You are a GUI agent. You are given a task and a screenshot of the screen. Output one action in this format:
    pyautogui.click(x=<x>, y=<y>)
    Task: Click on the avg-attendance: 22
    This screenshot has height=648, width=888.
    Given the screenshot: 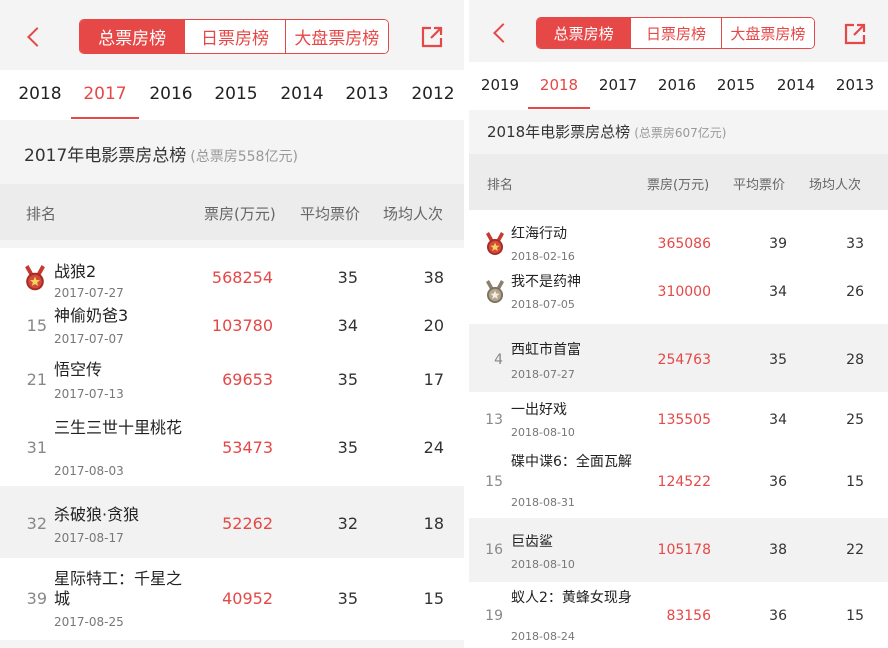 What is the action you would take?
    pyautogui.click(x=855, y=549)
    